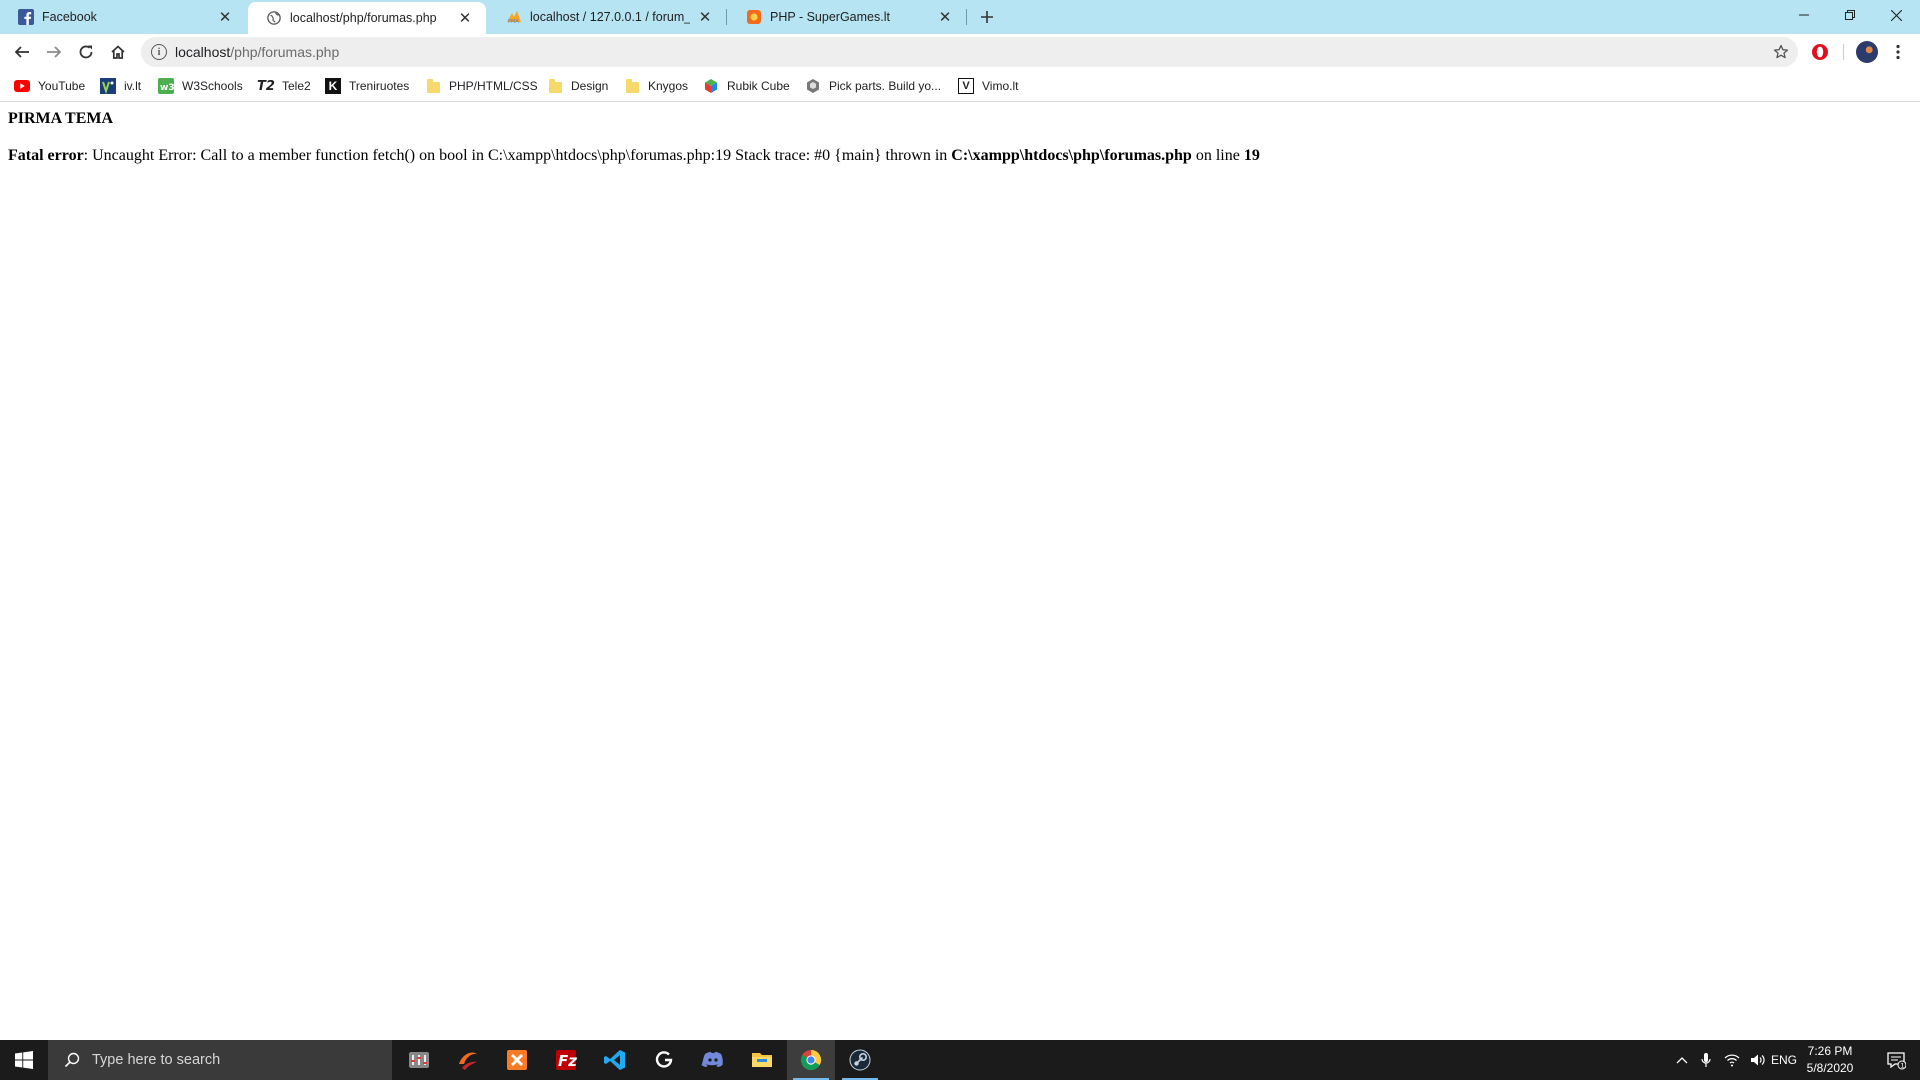  I want to click on restore-button, so click(1850, 15).